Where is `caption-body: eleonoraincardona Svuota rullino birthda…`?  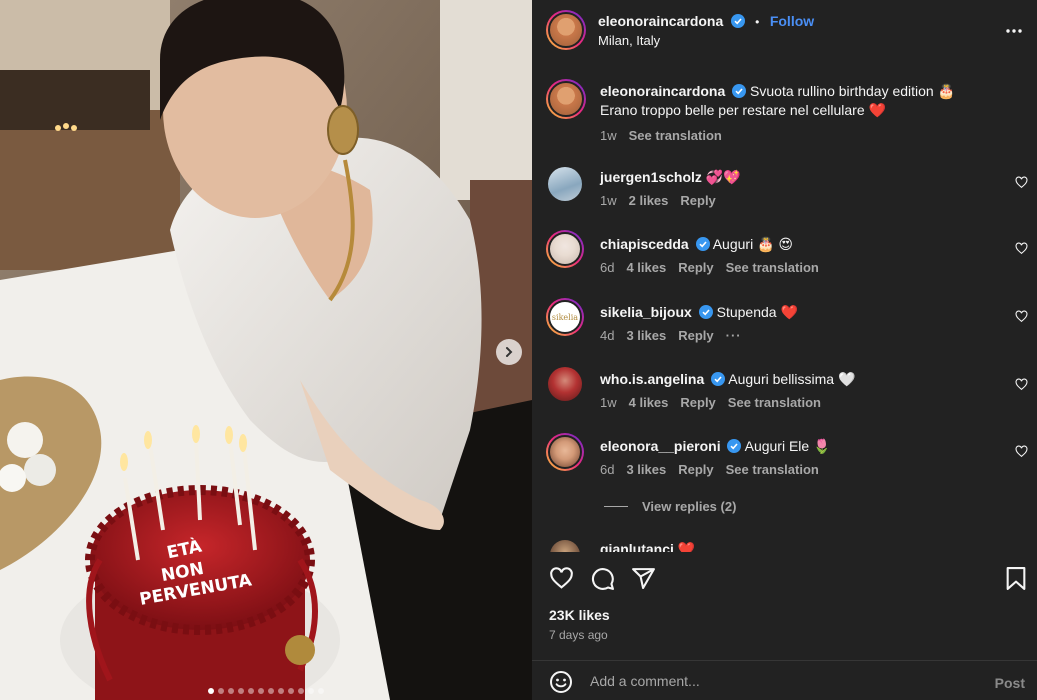
caption-body: eleonoraincardona Svuota rullino birthda… is located at coordinates (800, 101).